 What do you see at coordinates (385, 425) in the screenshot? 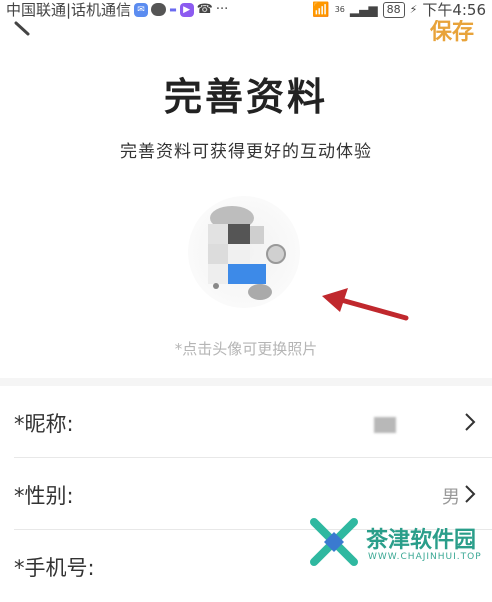
I see `nickname-value-redacted` at bounding box center [385, 425].